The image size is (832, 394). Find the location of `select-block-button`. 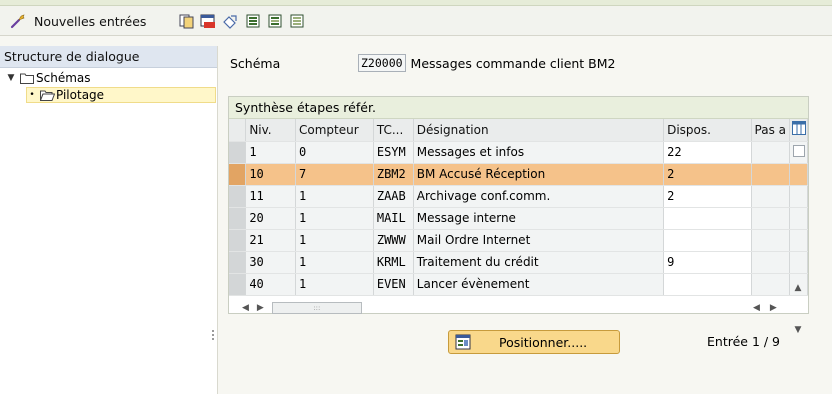

select-block-button is located at coordinates (275, 21).